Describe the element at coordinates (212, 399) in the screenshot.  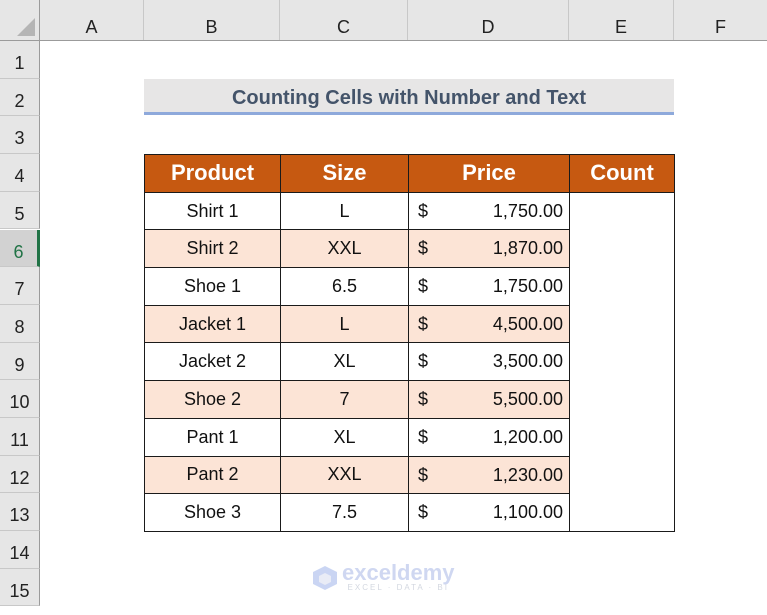
I see `product-cell: Shoe 2` at that location.